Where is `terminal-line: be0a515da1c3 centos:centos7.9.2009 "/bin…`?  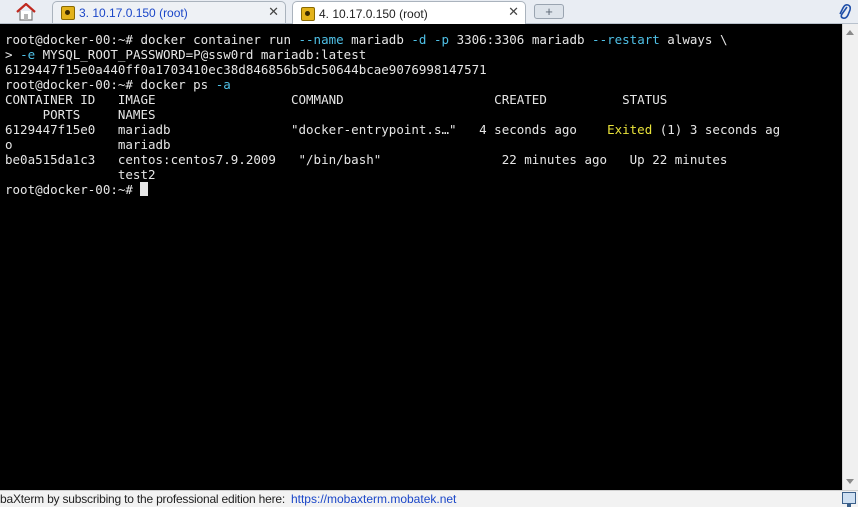
terminal-line: be0a515da1c3 centos:centos7.9.2009 "/bin… is located at coordinates (392, 159).